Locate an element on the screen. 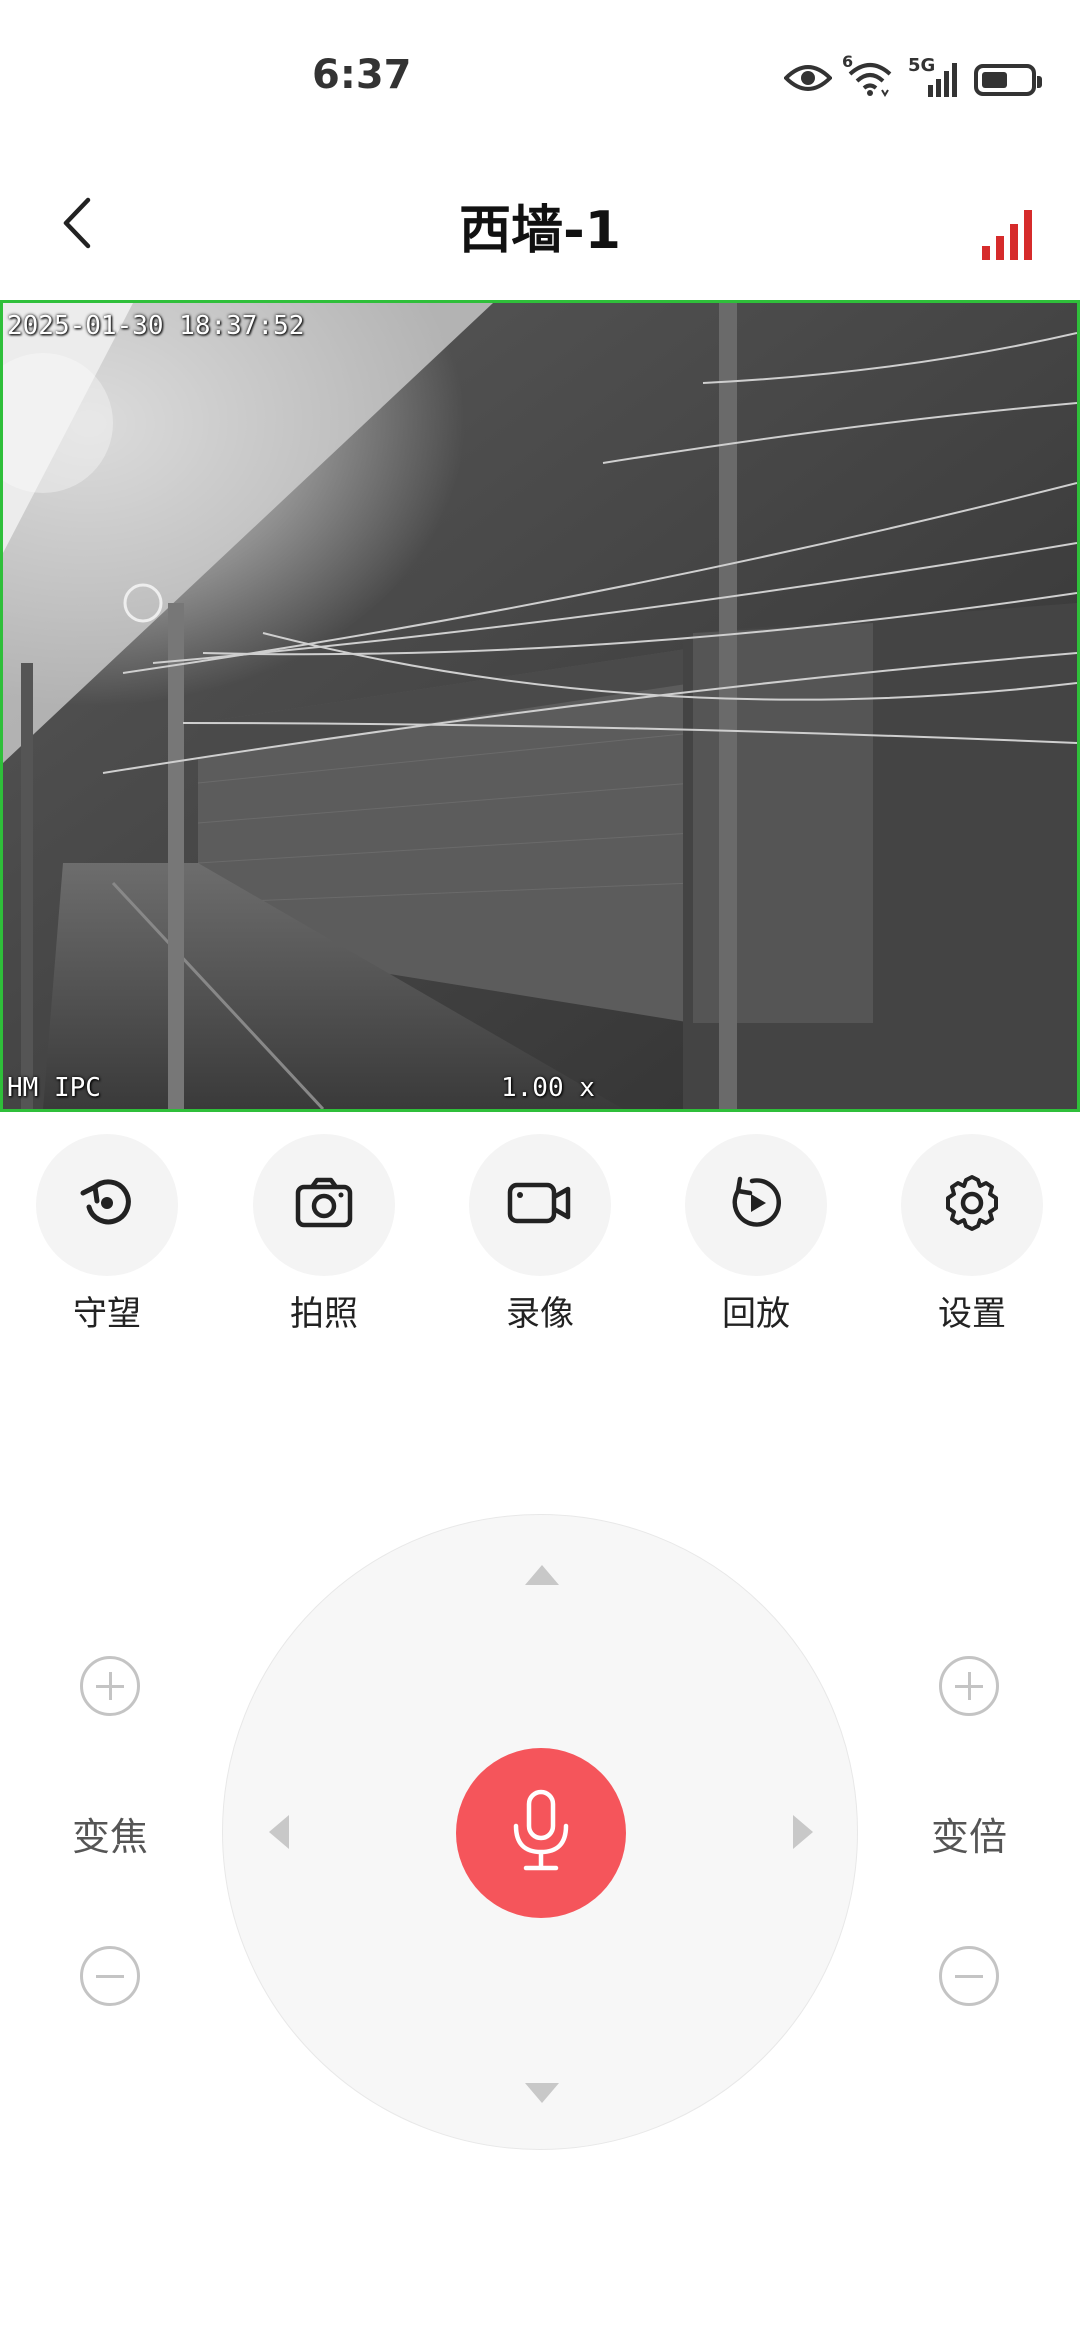 This screenshot has height=2340, width=1080. video-device-label: HM IPC is located at coordinates (54, 1088).